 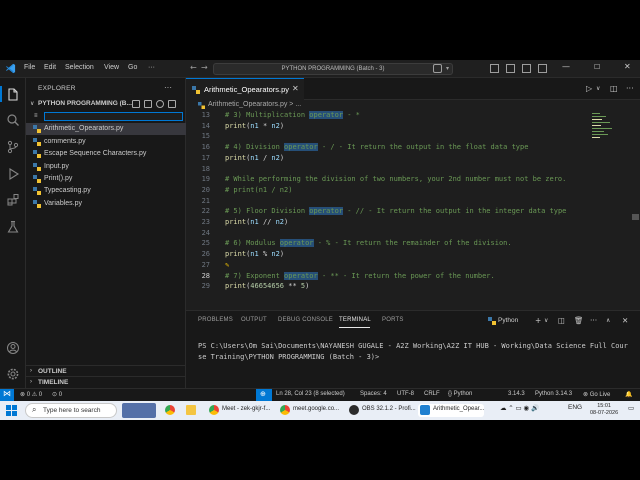 I want to click on remote-indicator: ⋈, so click(x=7, y=395).